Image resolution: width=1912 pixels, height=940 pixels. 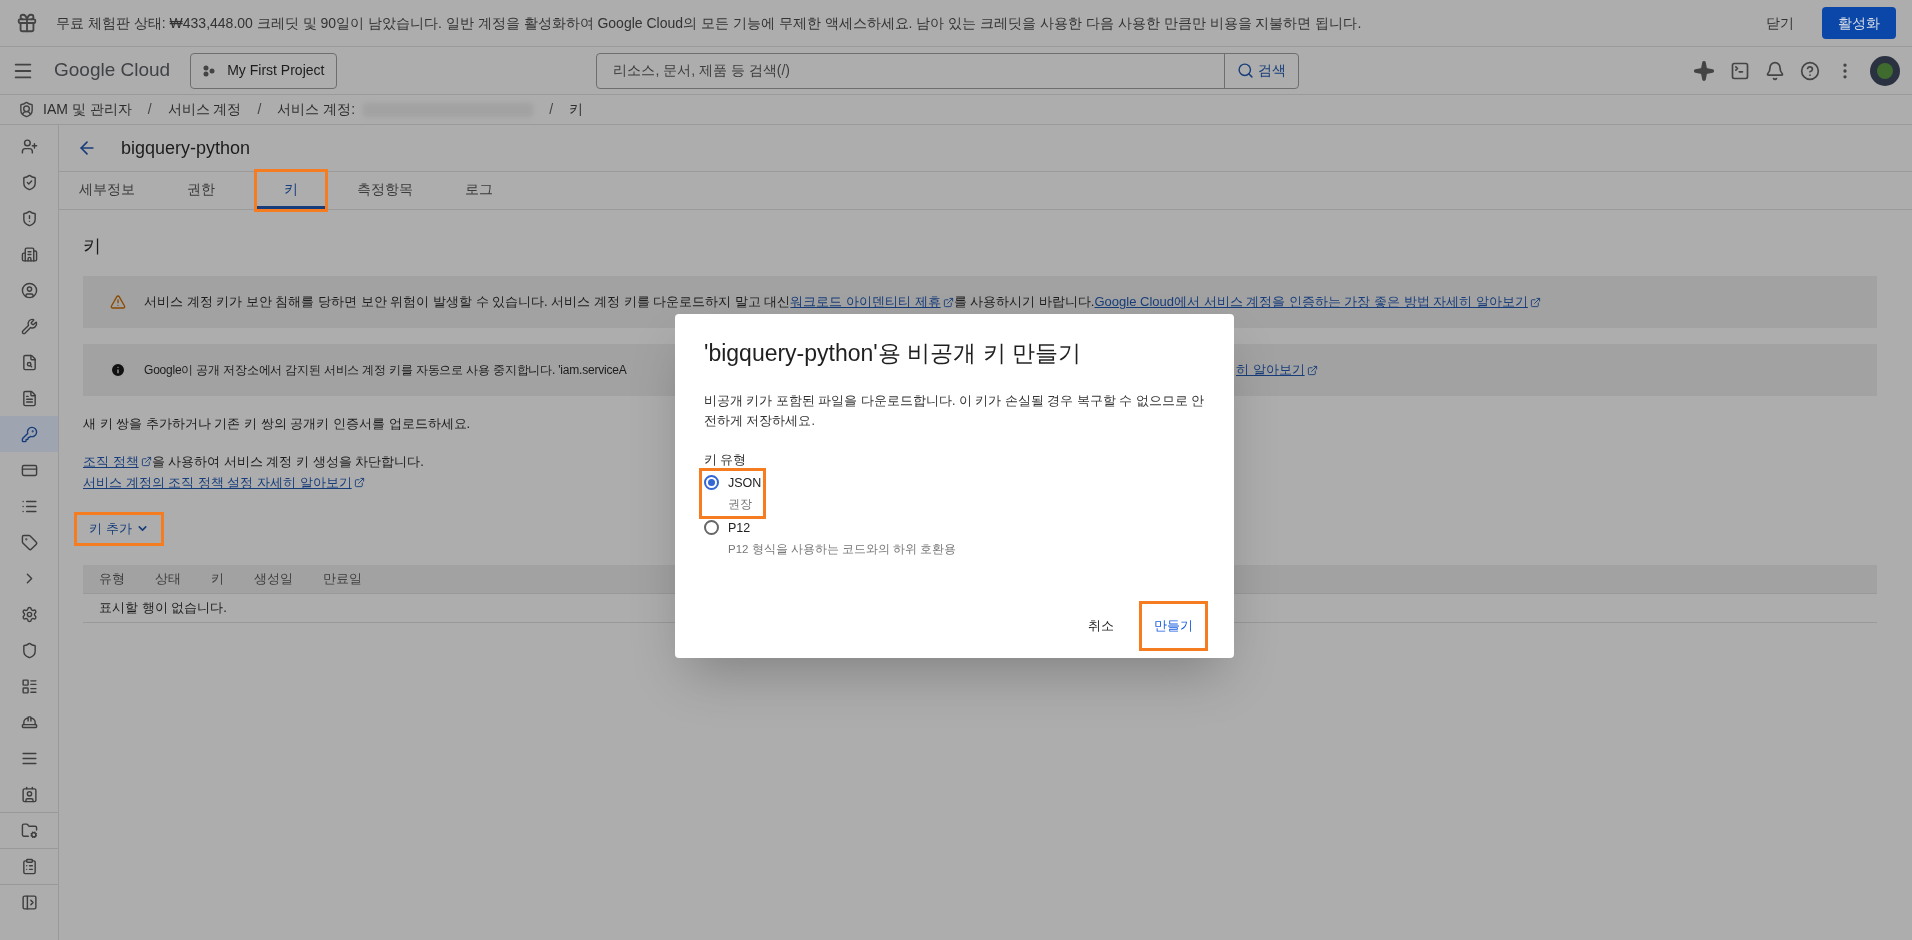 I want to click on breadcrumb-item: 서비스 계정, so click(x=204, y=109).